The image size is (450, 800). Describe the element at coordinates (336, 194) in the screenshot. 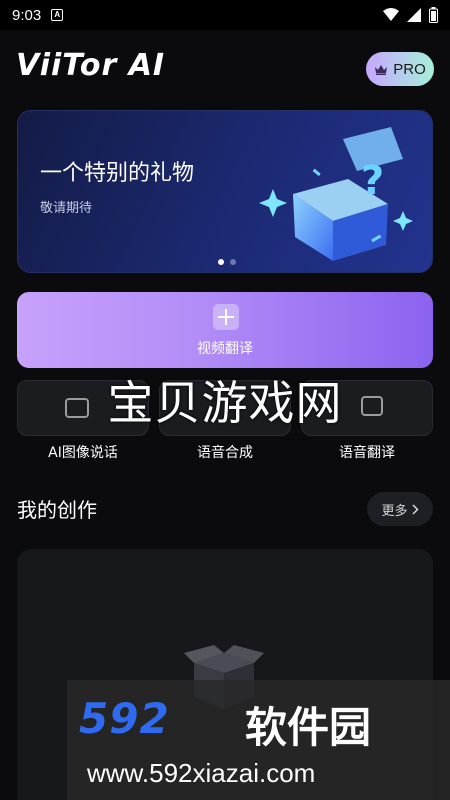

I see `gift-box-icon: ?` at that location.